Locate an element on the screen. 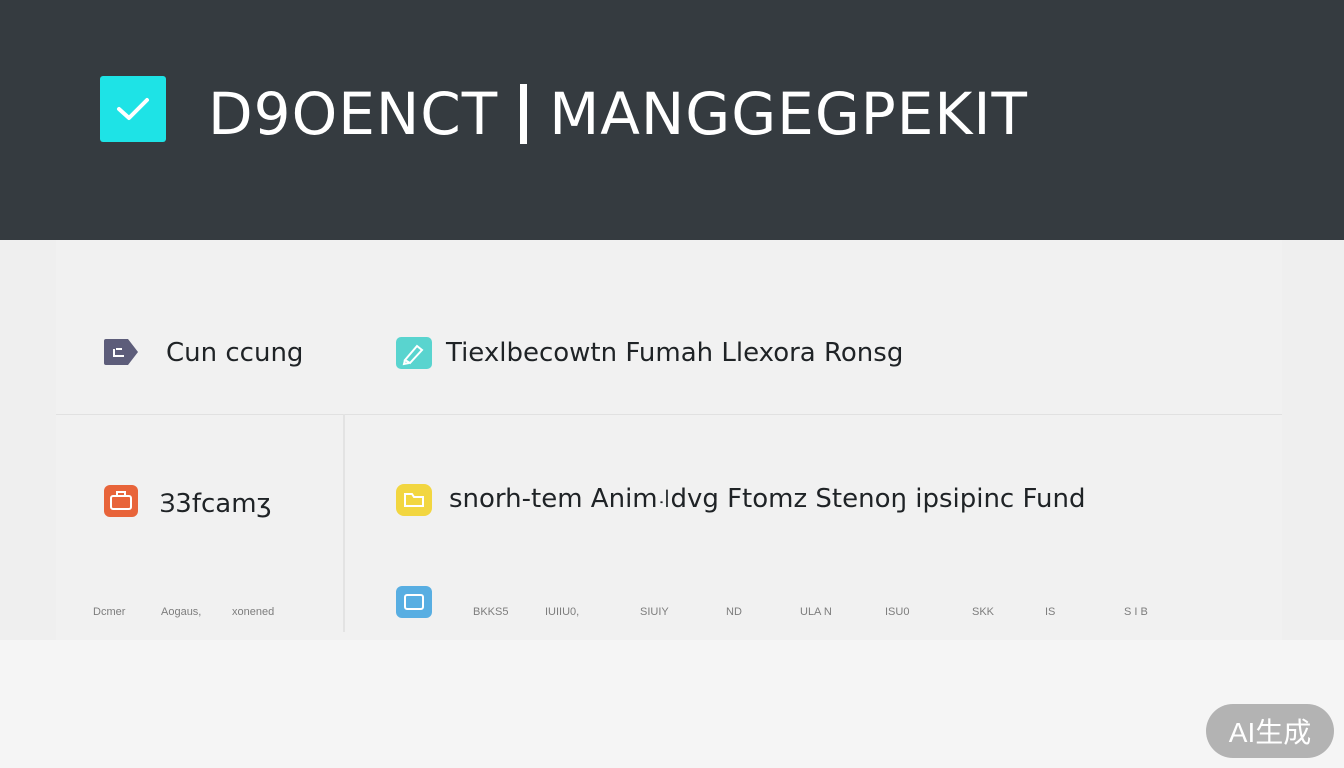 The height and width of the screenshot is (768, 1344). checkbox-logo-icon is located at coordinates (133, 109).